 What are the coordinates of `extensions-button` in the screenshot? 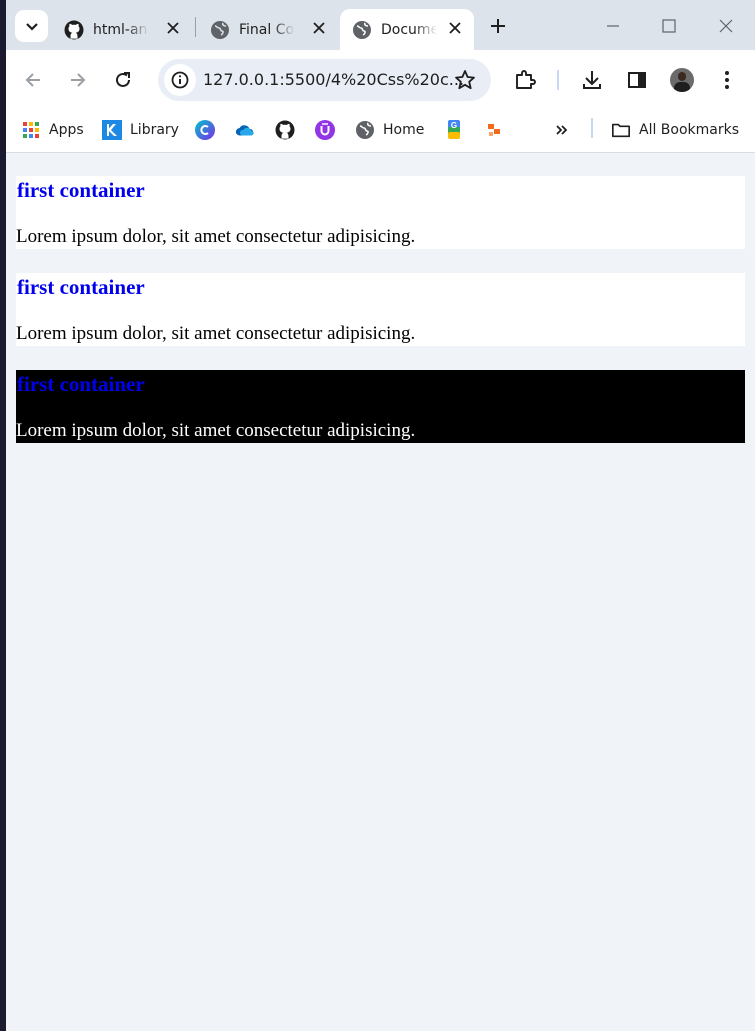 It's located at (525, 80).